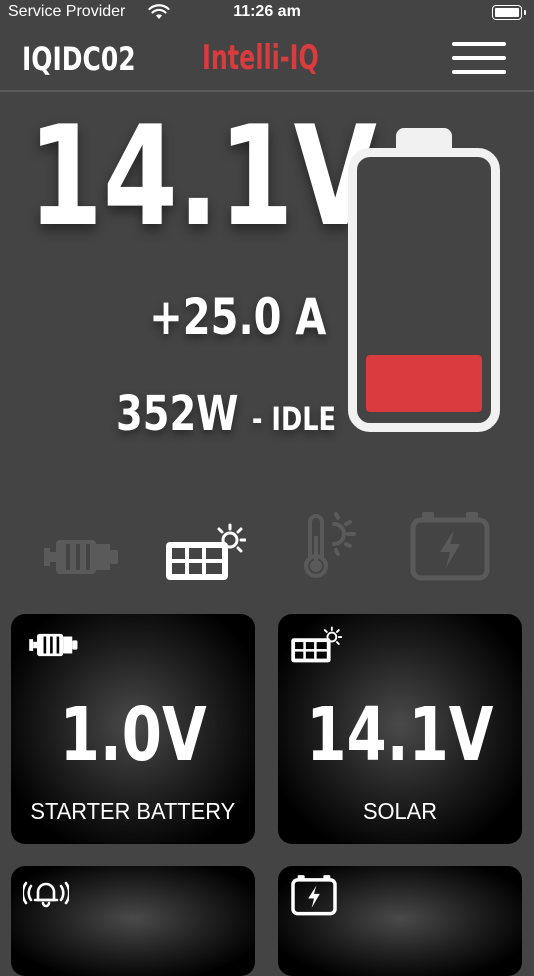  What do you see at coordinates (46, 894) in the screenshot?
I see `alarm-bell-icon` at bounding box center [46, 894].